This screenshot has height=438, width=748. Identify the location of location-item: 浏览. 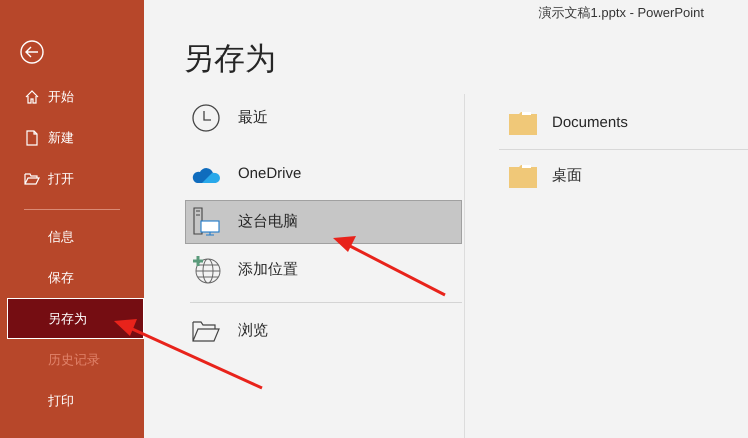
(323, 331).